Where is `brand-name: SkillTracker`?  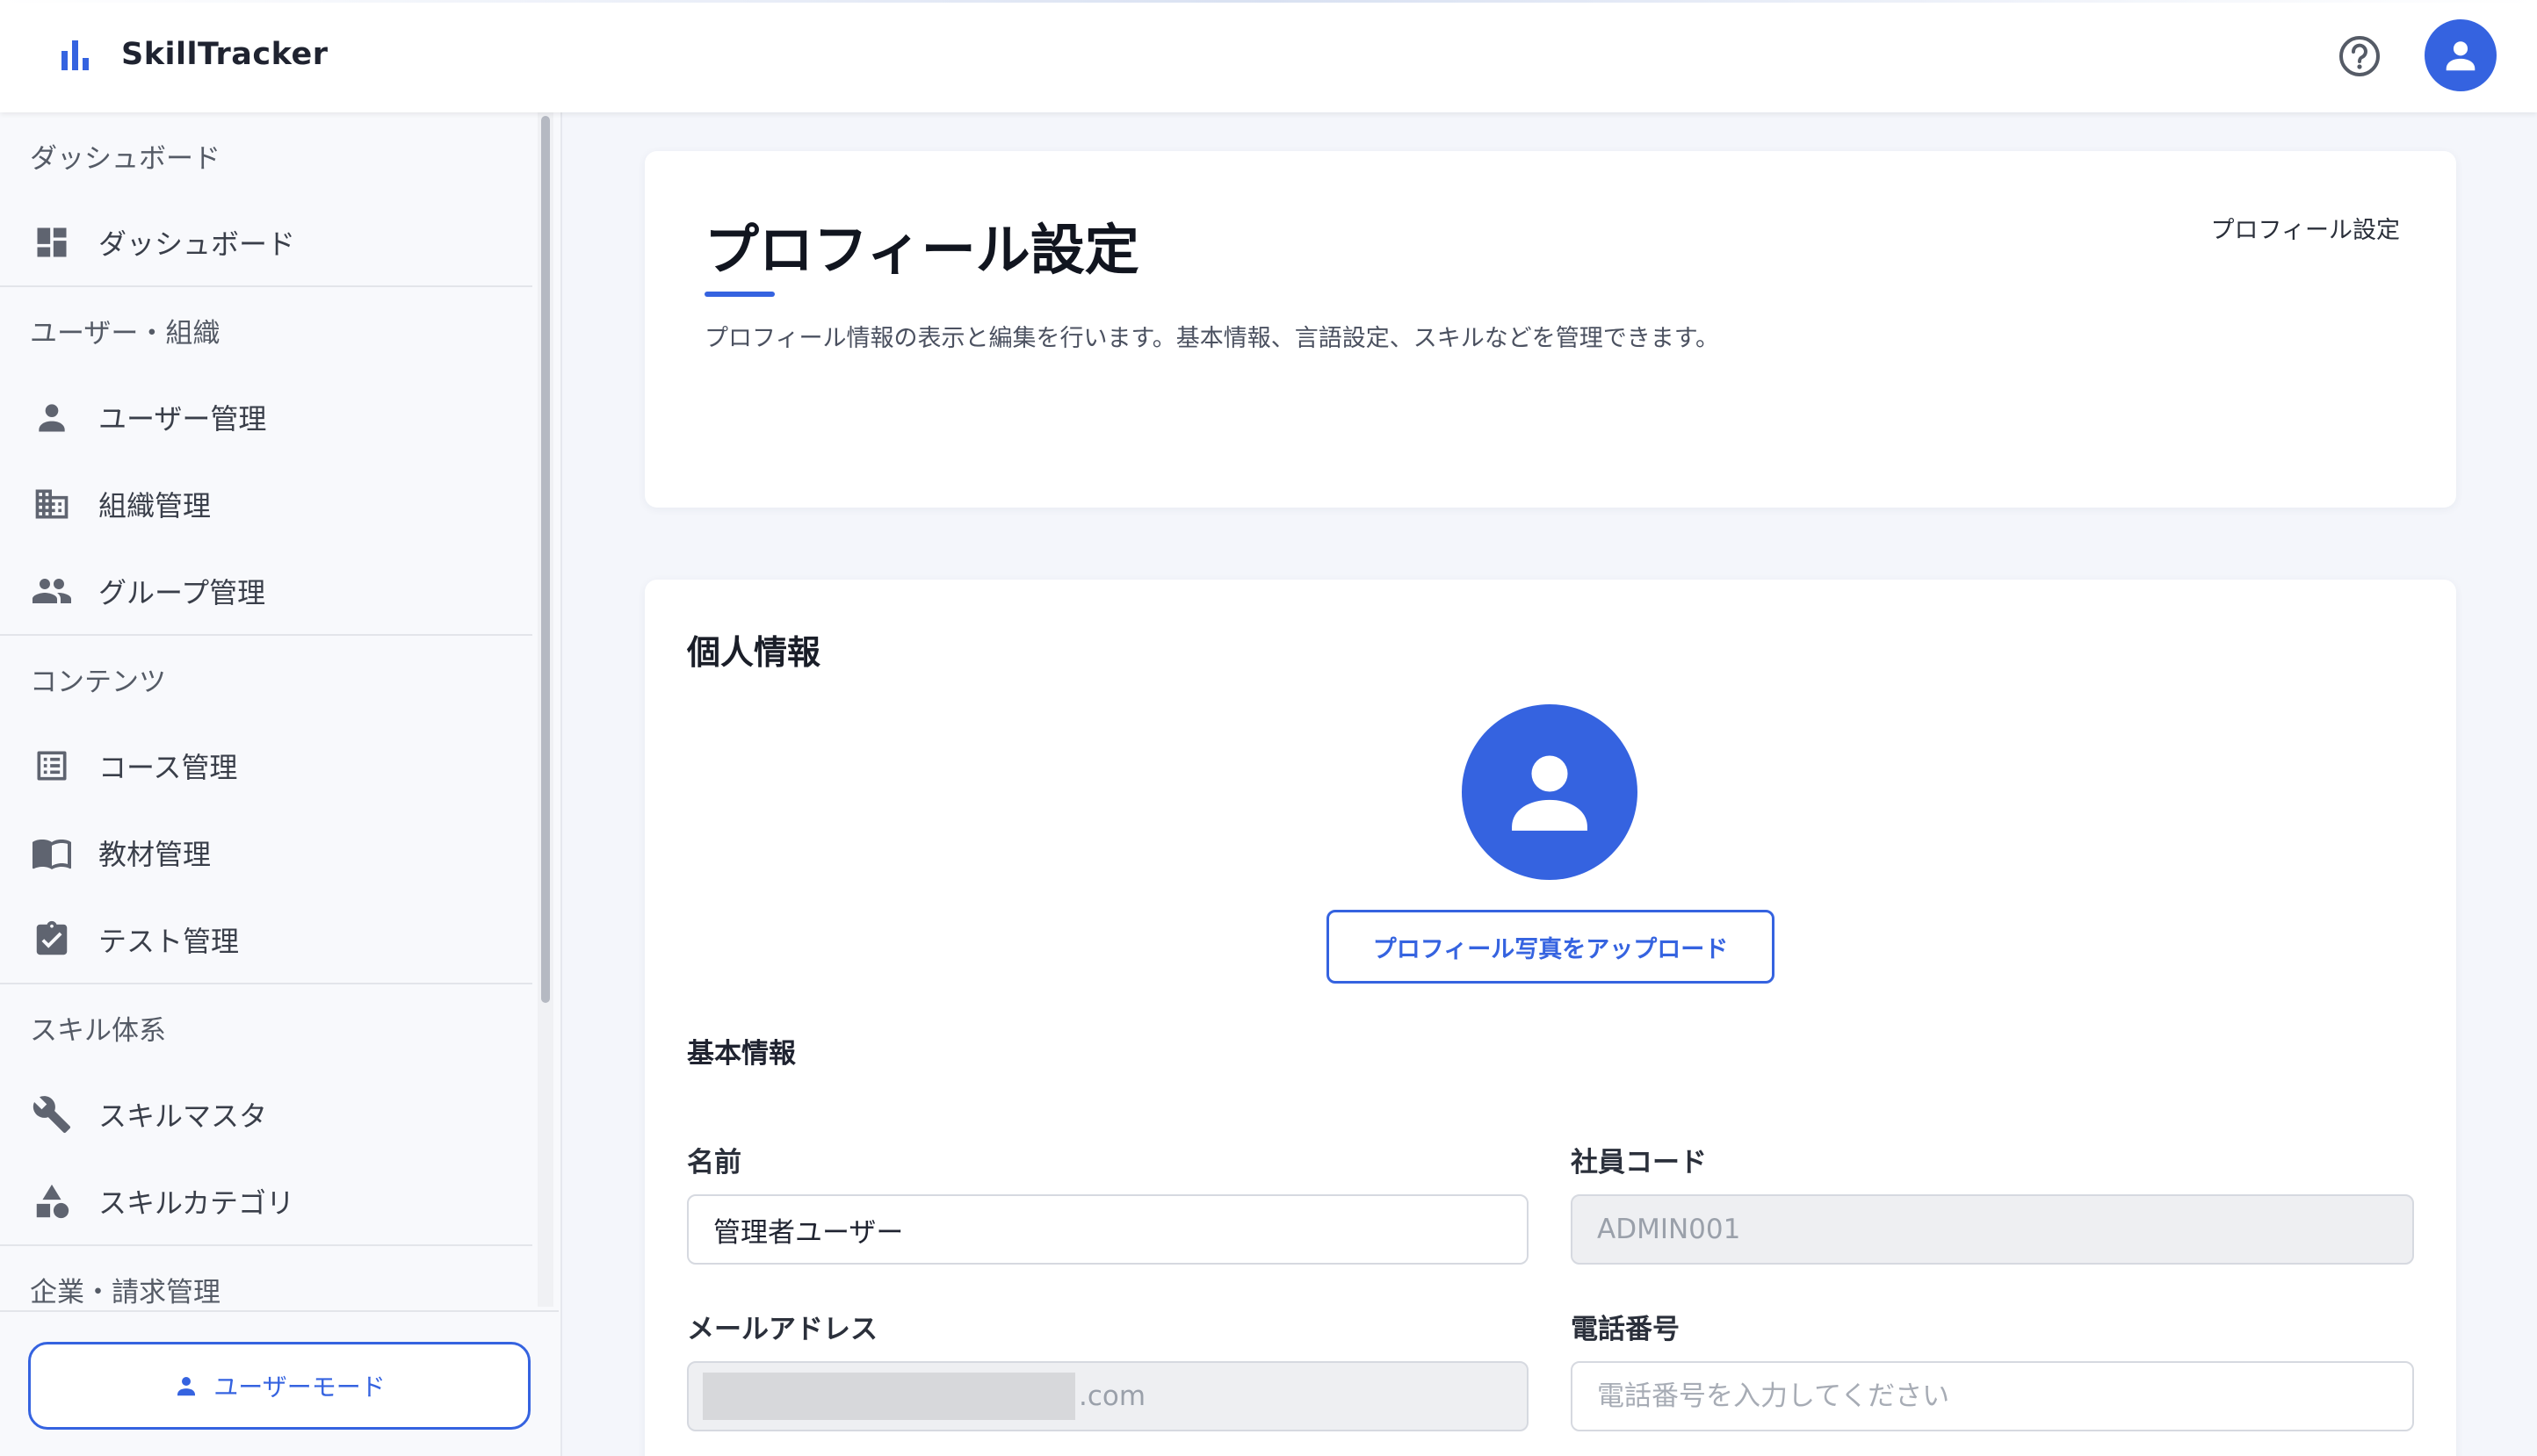 brand-name: SkillTracker is located at coordinates (225, 54).